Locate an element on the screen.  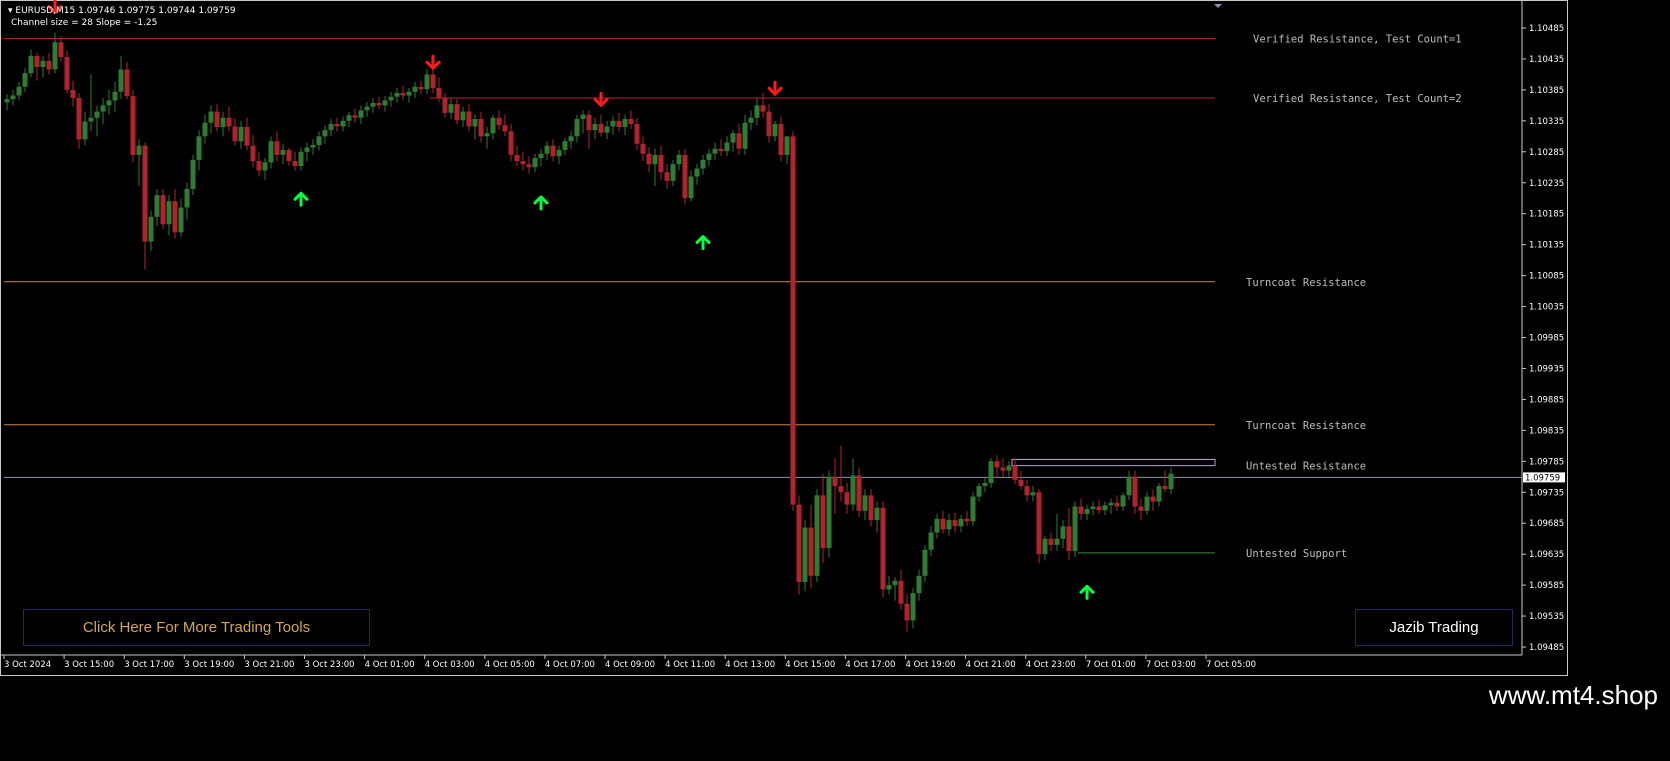
x-tick-label: 3 Oct 19:00 is located at coordinates (209, 665).